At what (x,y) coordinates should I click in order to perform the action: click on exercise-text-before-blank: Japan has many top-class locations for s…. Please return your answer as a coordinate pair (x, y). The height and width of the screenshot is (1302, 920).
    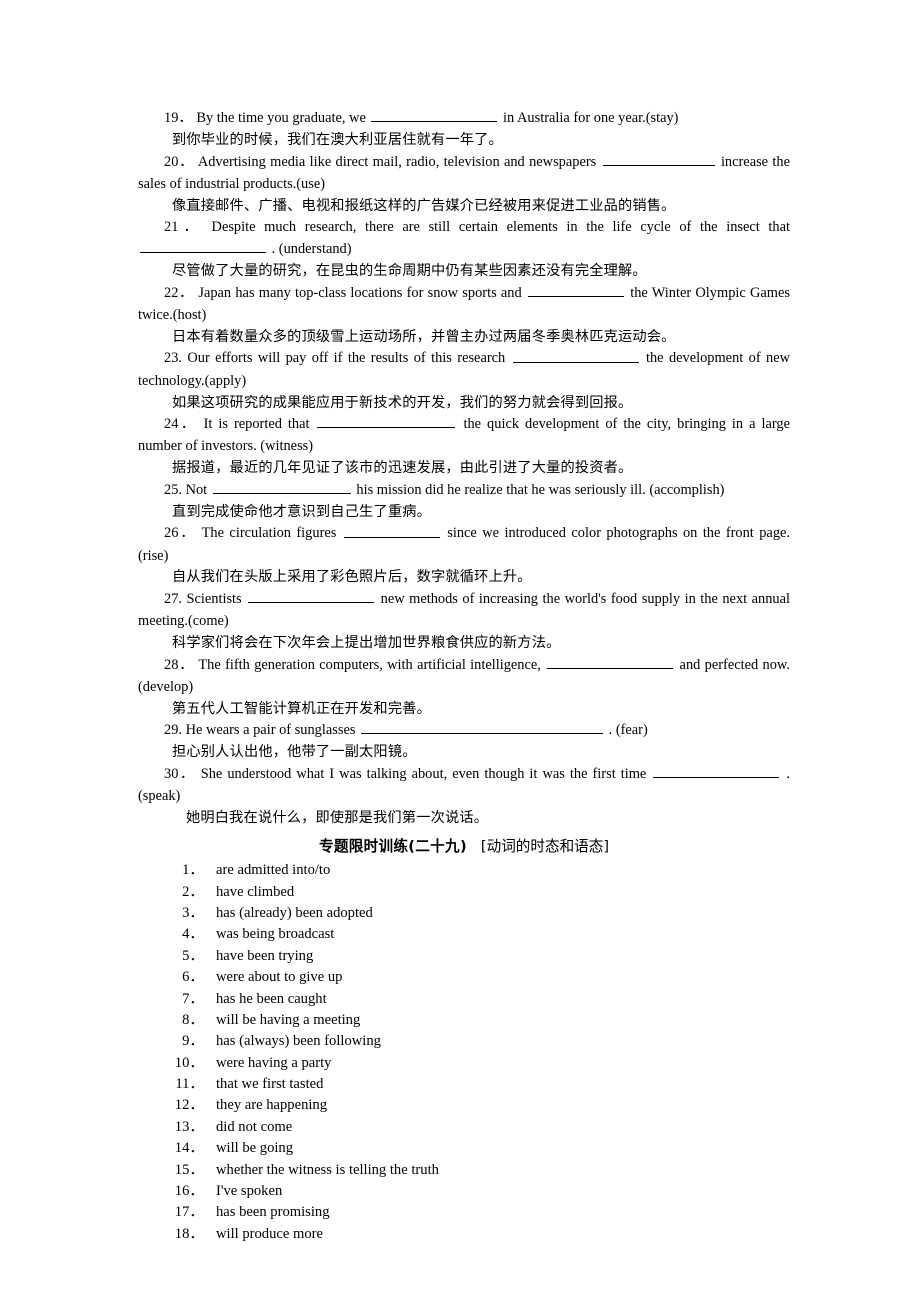
    Looking at the image, I should click on (362, 293).